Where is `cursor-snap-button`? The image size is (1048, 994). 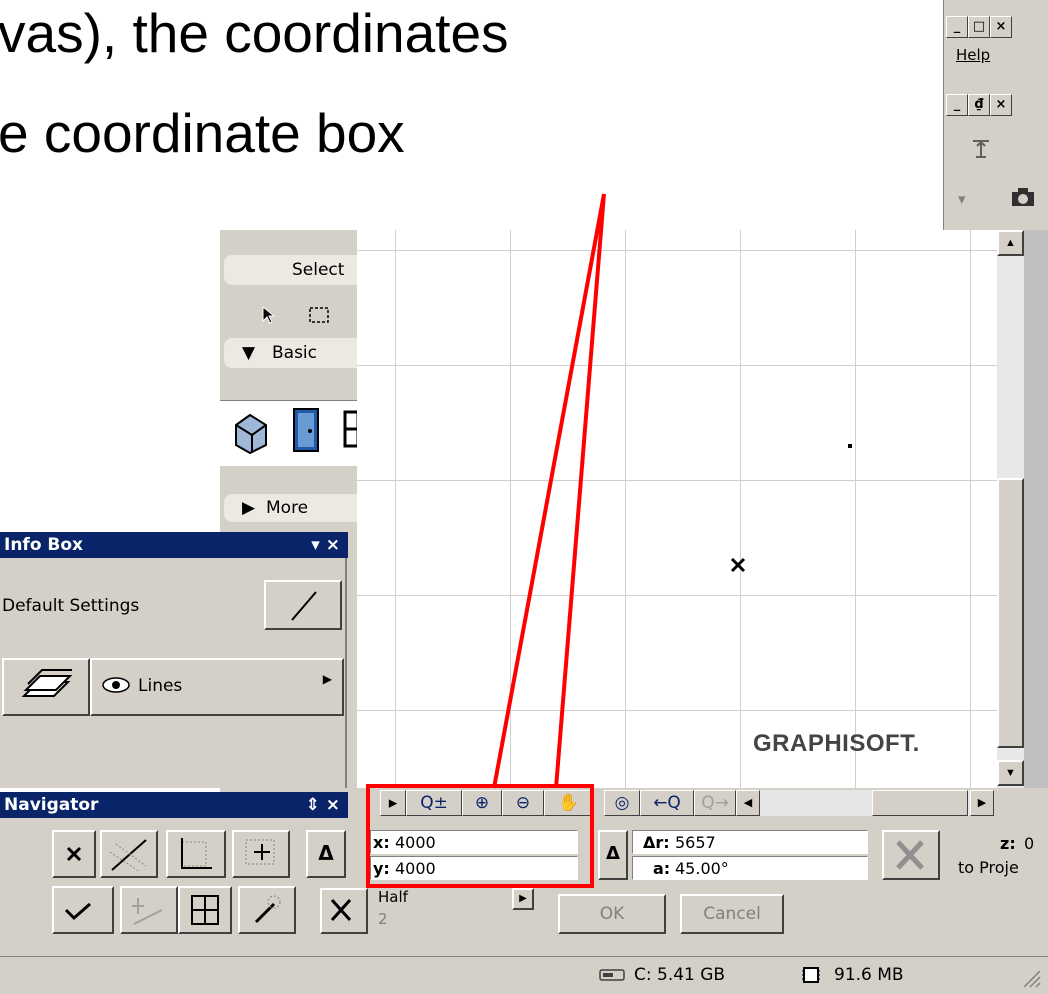 cursor-snap-button is located at coordinates (74, 854).